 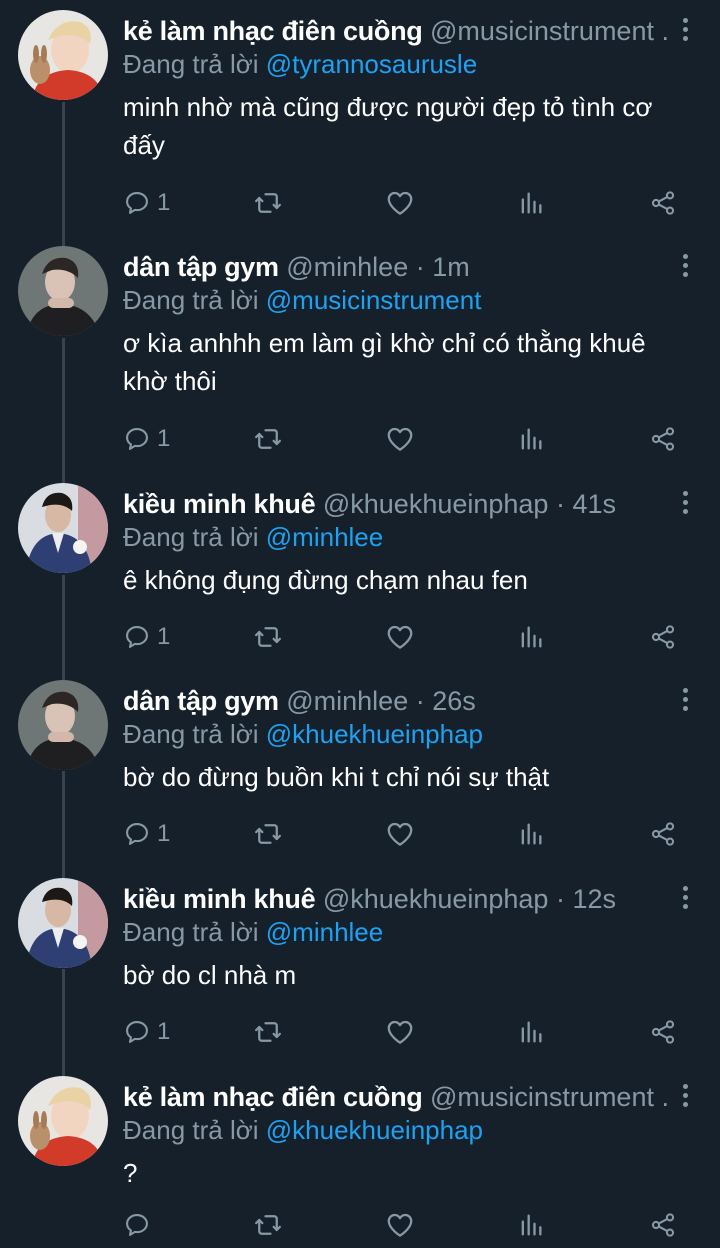 What do you see at coordinates (378, 267) in the screenshot?
I see `handle-time: @minhlee · 1m` at bounding box center [378, 267].